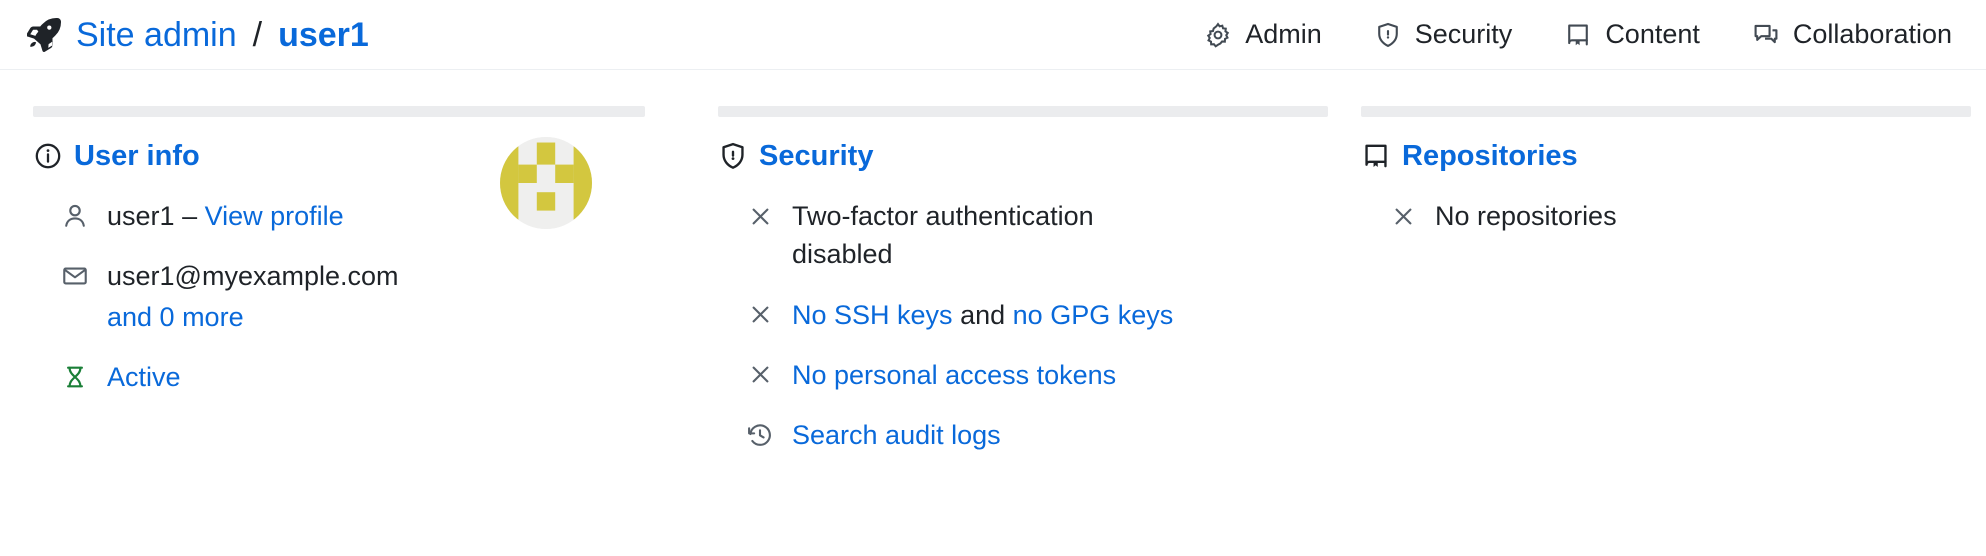  Describe the element at coordinates (1766, 35) in the screenshot. I see `comment-discussion-icon` at that location.